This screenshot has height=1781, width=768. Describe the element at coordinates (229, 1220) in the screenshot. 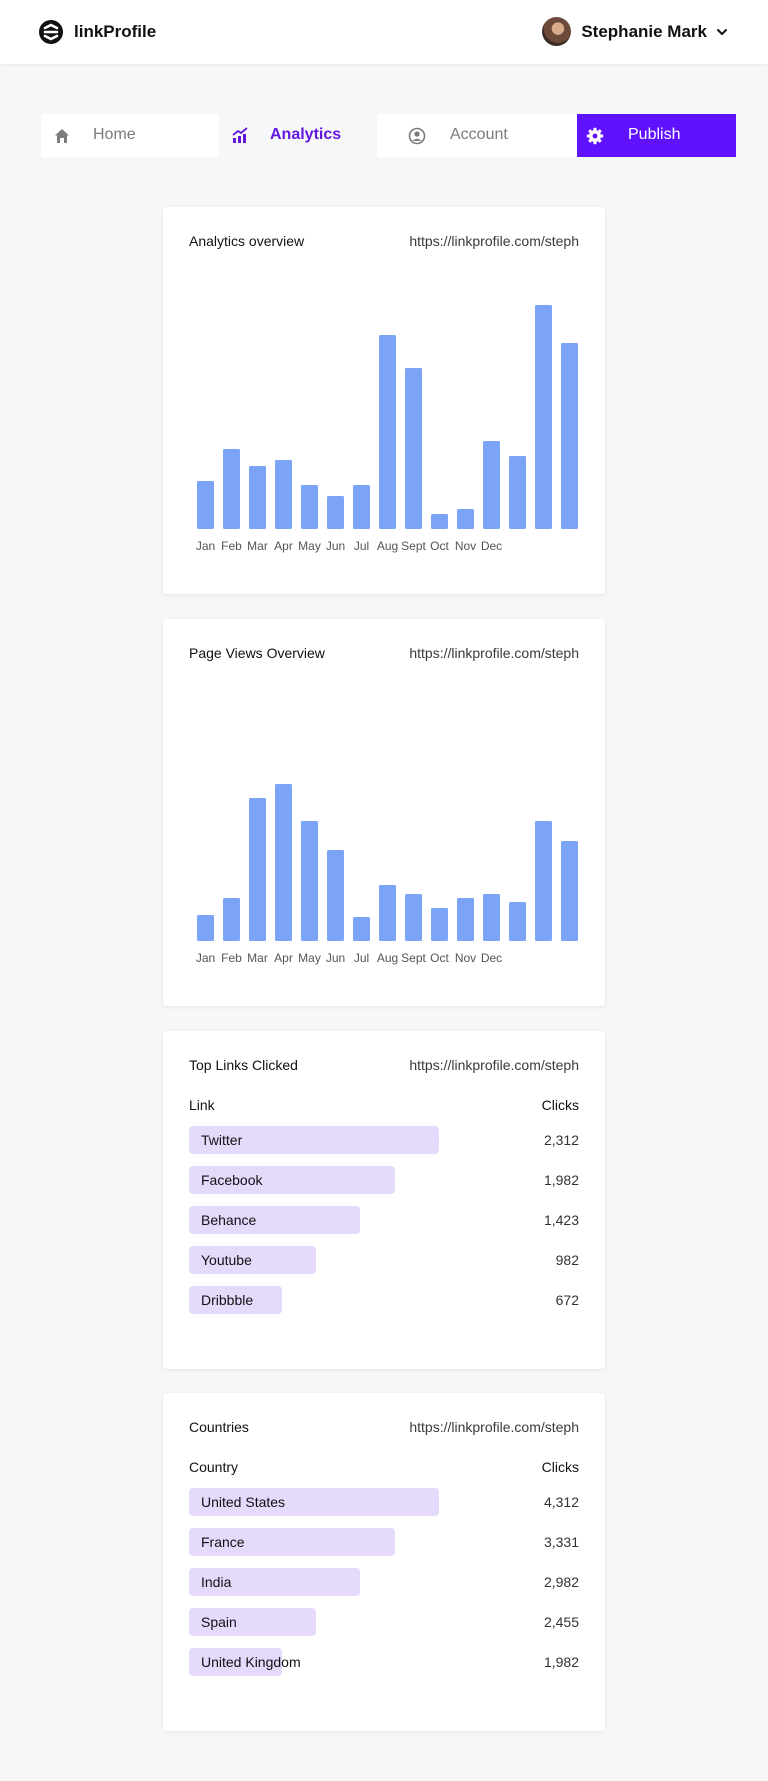

I see `link-name: Behance` at that location.